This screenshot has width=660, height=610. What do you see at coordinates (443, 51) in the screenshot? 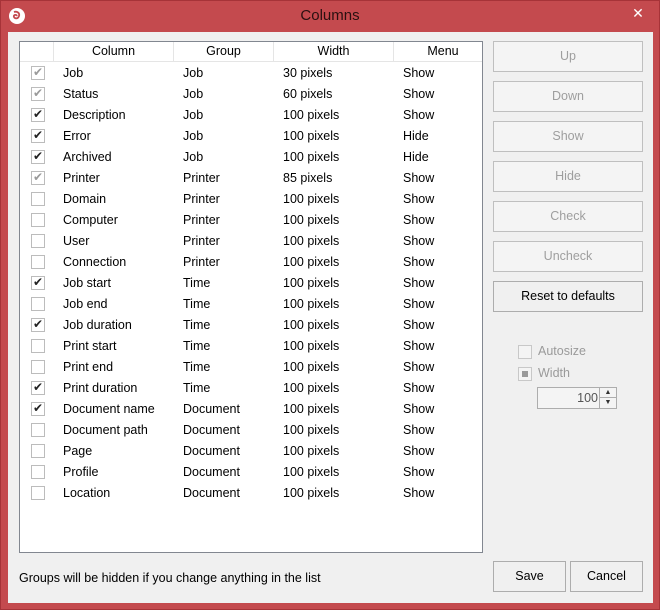
I see `header-menu: Menu` at bounding box center [443, 51].